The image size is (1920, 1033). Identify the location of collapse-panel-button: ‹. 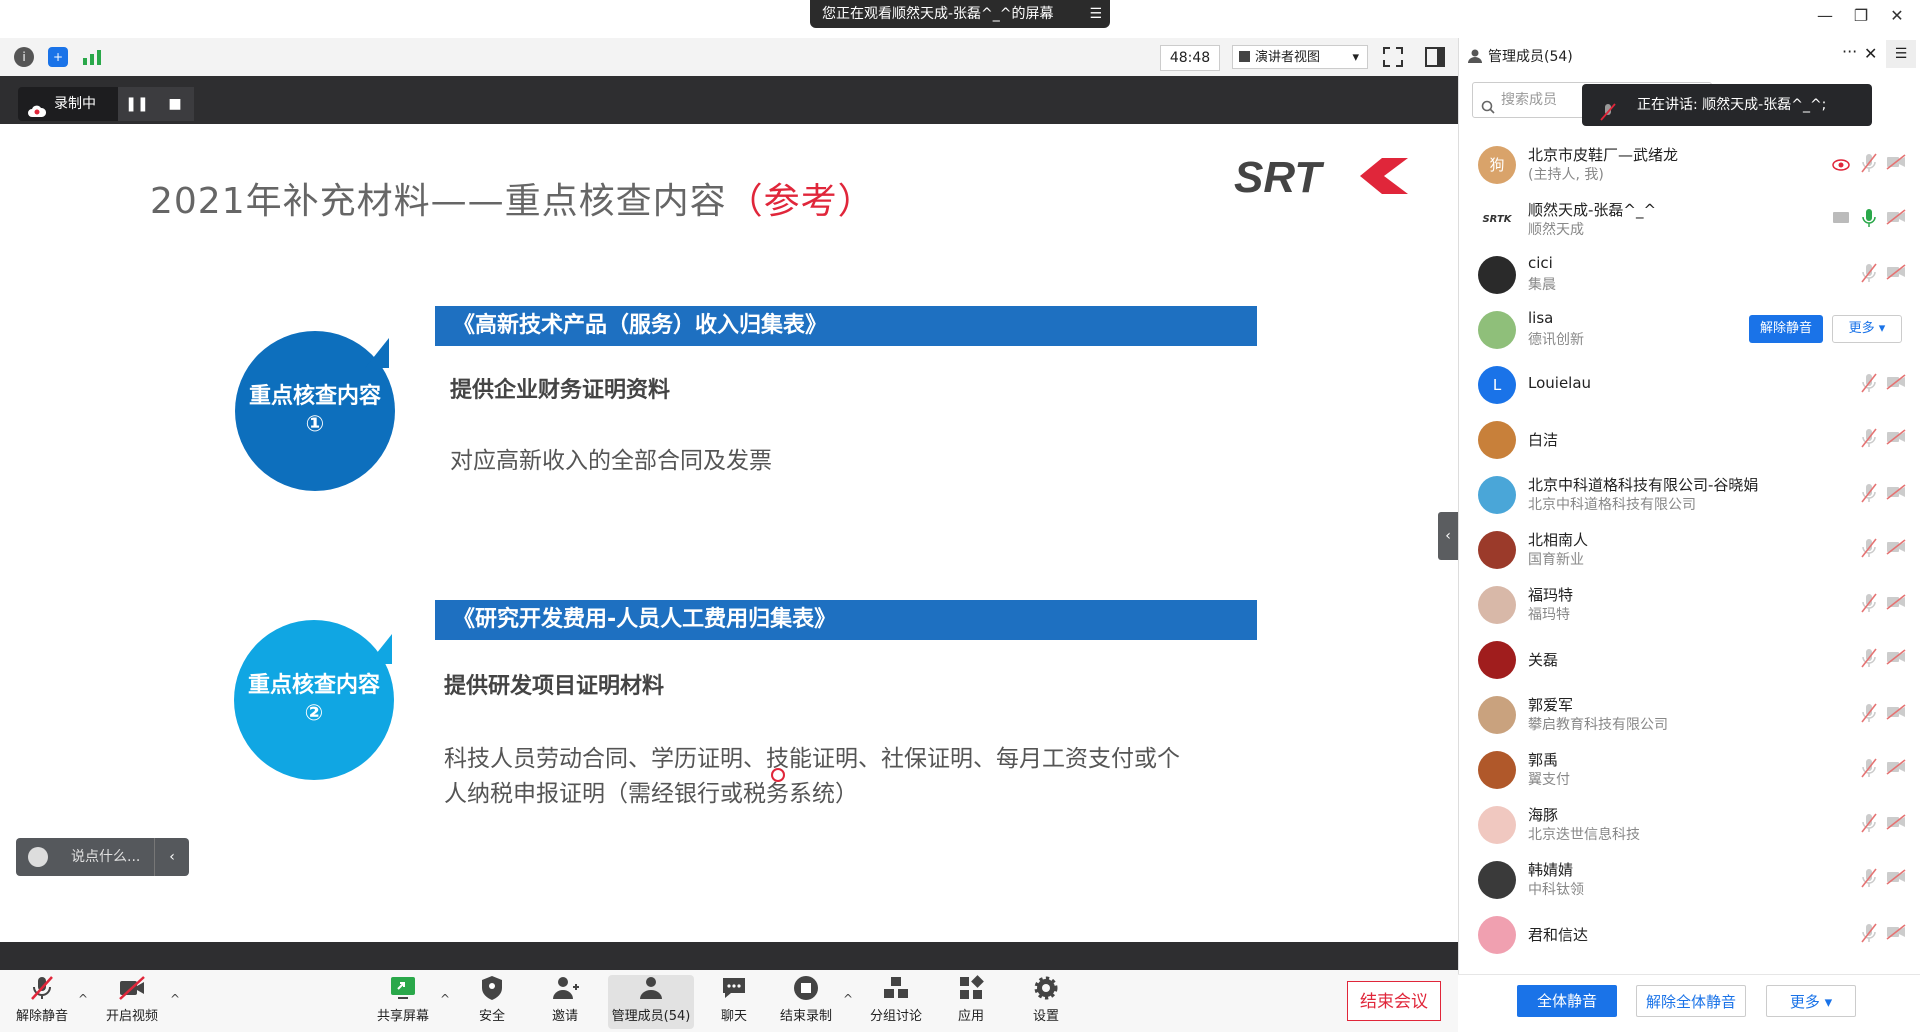
(1448, 536).